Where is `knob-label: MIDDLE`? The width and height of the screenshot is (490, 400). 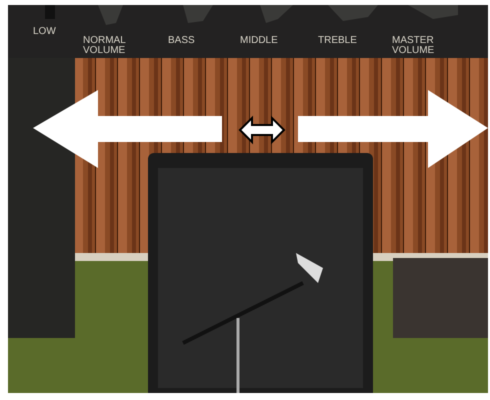
knob-label: MIDDLE is located at coordinates (259, 41).